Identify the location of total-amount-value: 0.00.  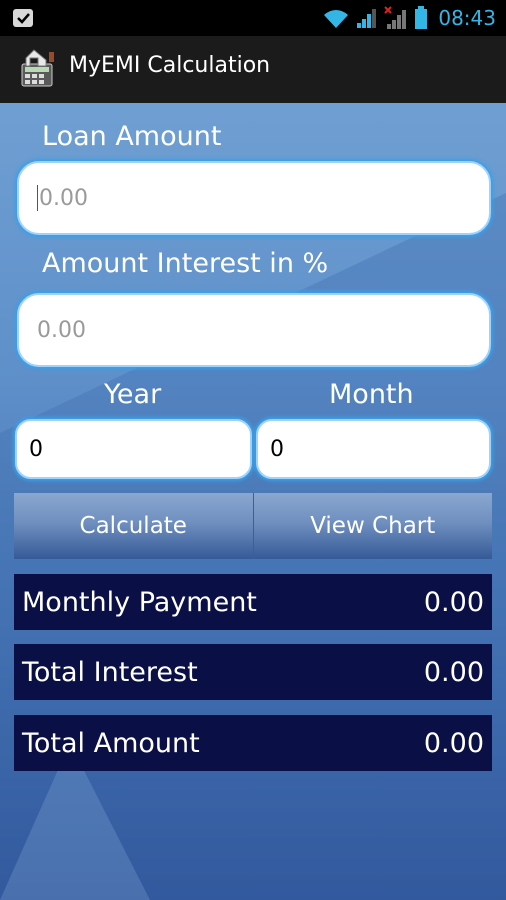
(453, 743).